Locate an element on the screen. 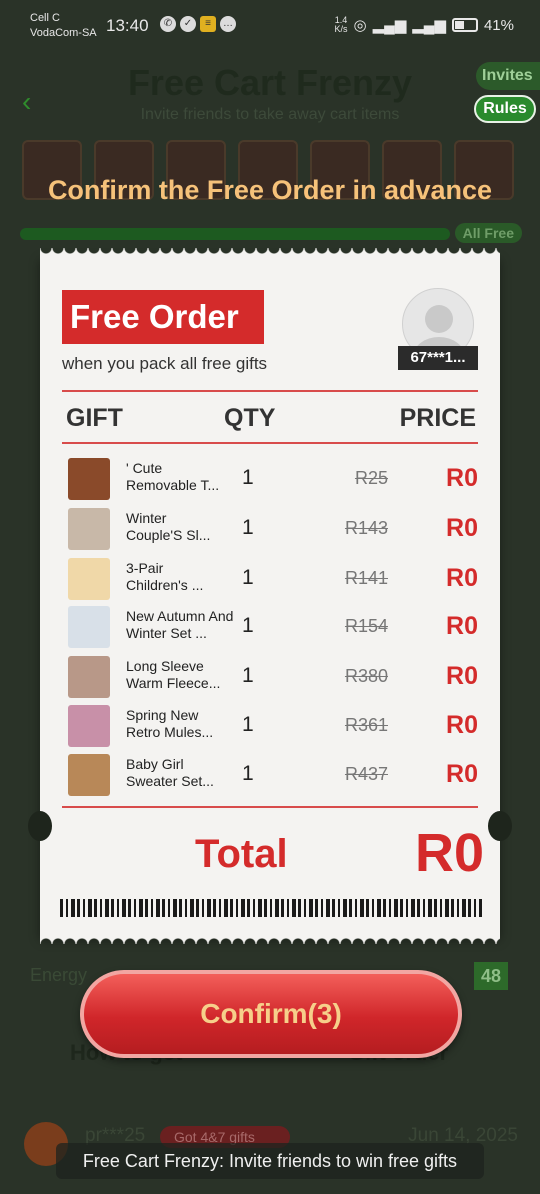  gift-original-price: R25 is located at coordinates (371, 478).